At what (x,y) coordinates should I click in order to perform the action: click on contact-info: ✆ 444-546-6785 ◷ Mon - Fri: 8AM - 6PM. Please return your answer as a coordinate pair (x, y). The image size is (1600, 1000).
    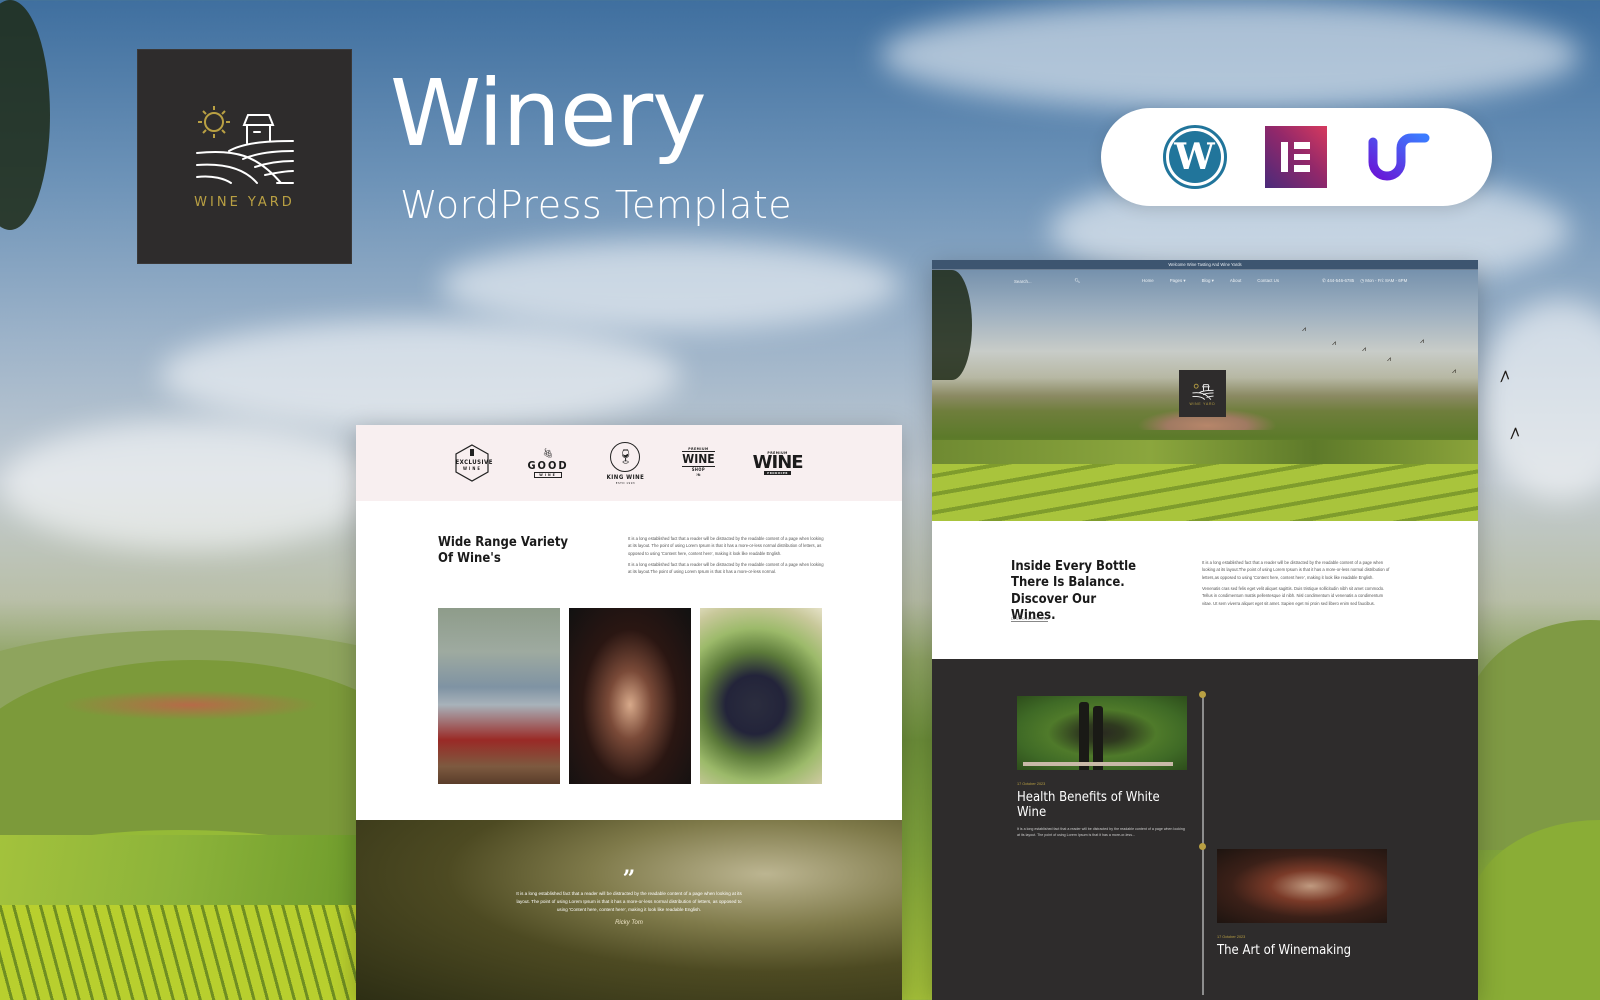
    Looking at the image, I should click on (1364, 281).